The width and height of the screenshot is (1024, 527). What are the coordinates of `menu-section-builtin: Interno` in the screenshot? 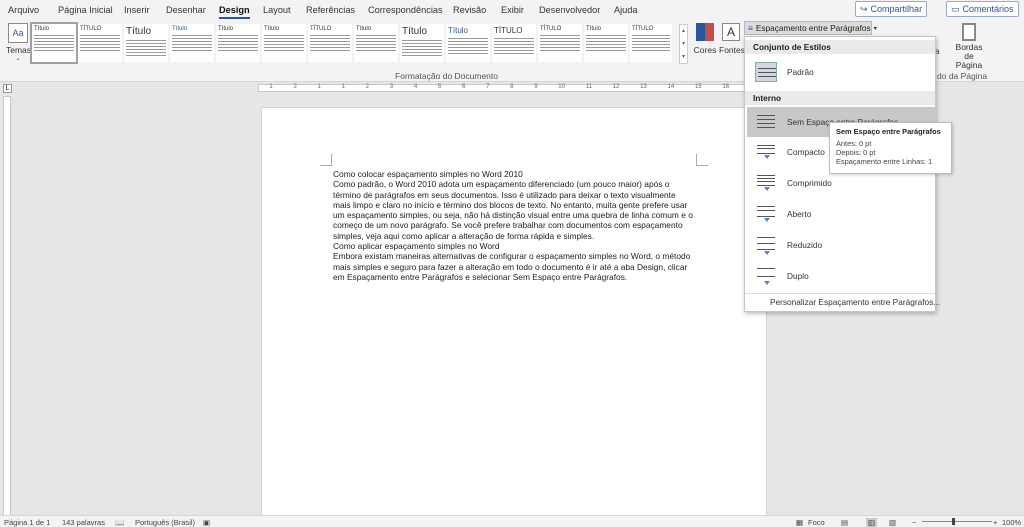 It's located at (840, 98).